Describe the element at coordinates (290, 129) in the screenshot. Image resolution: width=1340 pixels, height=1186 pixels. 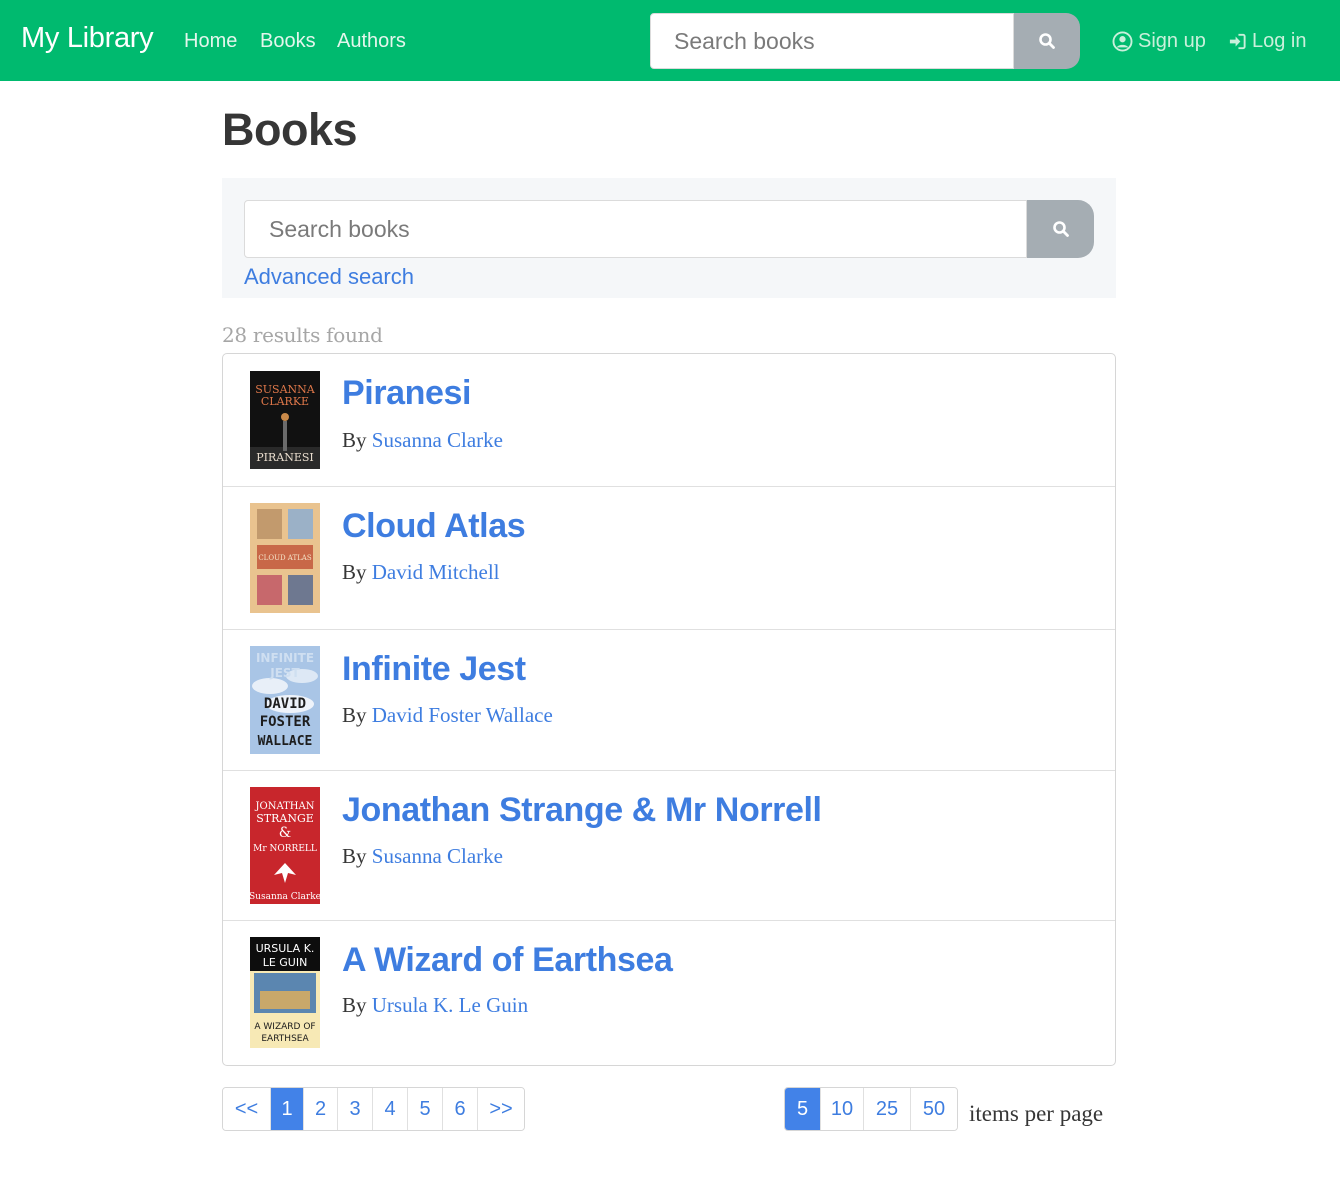
I see `page-title: Books` at that location.